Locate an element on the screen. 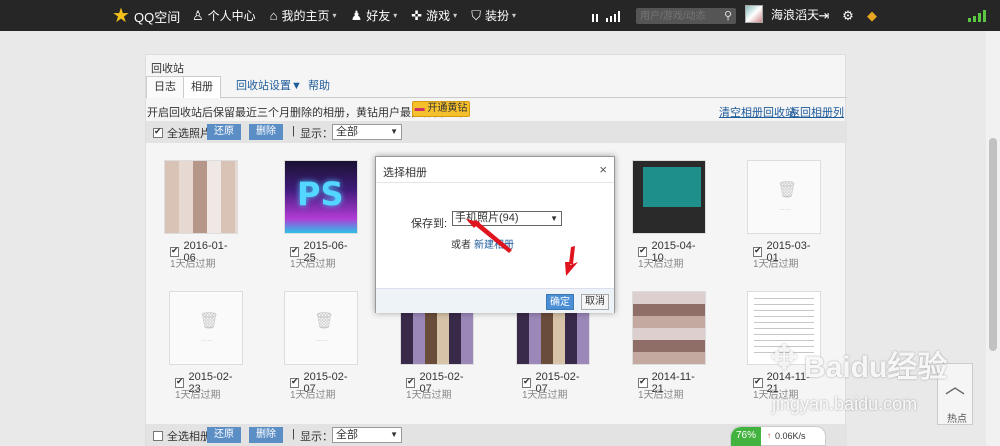 This screenshot has height=446, width=1000. activity-bars-icon is located at coordinates (607, 16).